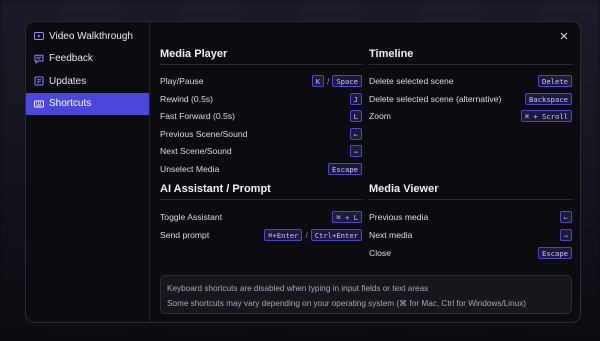 The height and width of the screenshot is (341, 600). I want to click on key-badge: Delete, so click(555, 81).